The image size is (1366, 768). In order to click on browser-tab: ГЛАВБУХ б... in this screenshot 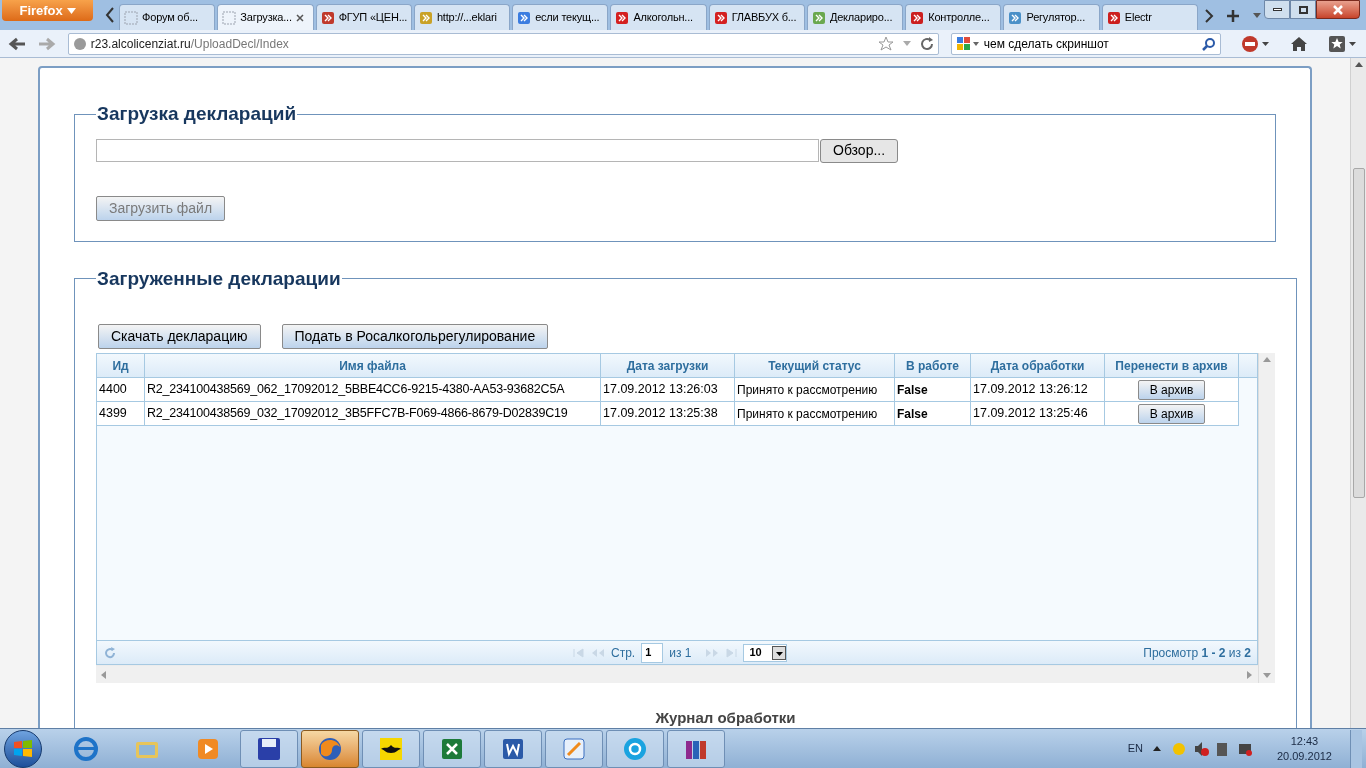, I will do `click(756, 17)`.